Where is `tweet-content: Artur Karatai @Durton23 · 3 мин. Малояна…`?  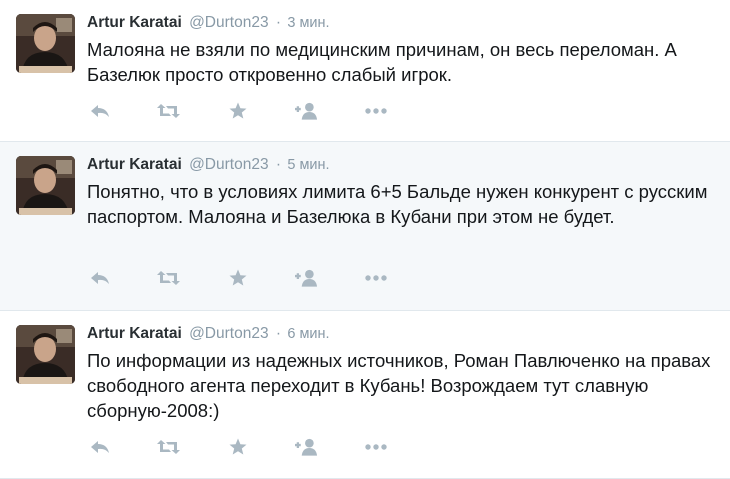
tweet-content: Artur Karatai @Durton23 · 3 мин. Малояна… is located at coordinates (402, 49).